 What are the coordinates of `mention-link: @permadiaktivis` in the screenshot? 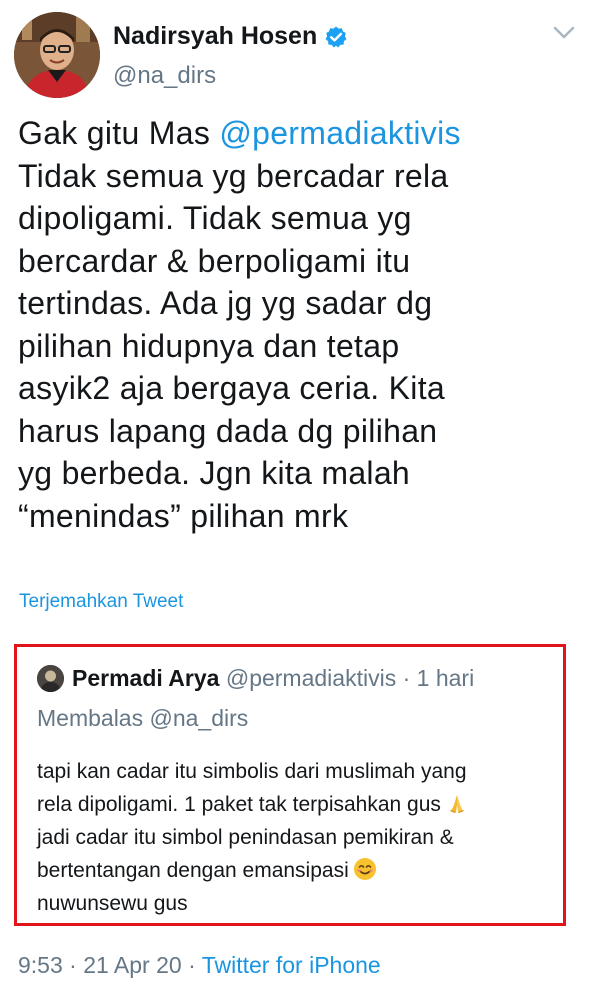 It's located at (340, 133).